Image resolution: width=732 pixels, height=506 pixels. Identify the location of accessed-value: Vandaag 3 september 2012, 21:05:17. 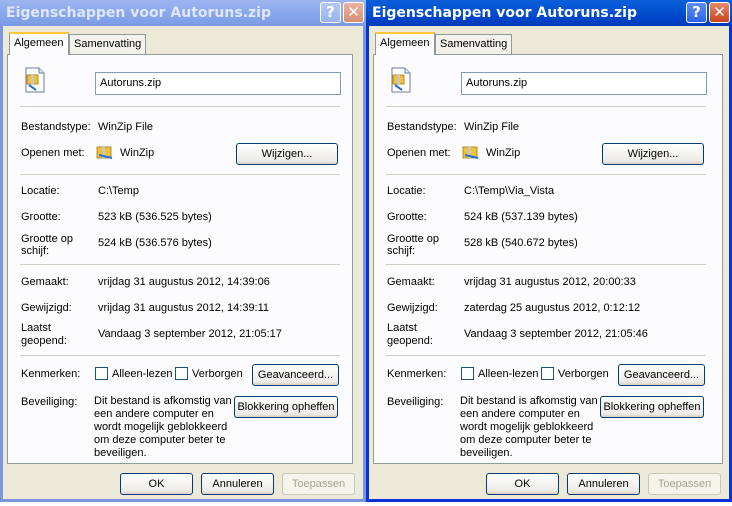
(190, 334).